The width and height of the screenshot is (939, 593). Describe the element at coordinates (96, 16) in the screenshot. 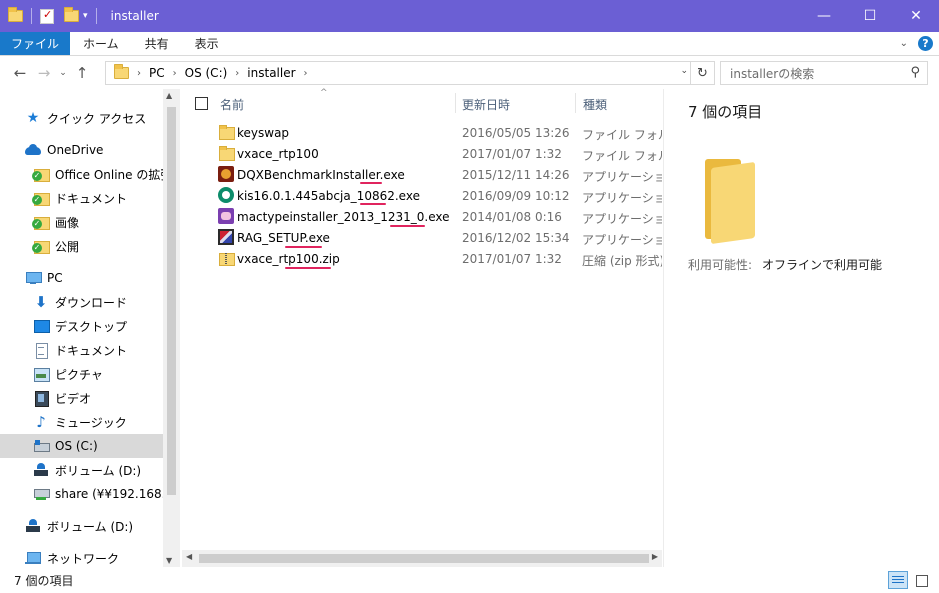

I see `toolbar-divider` at that location.